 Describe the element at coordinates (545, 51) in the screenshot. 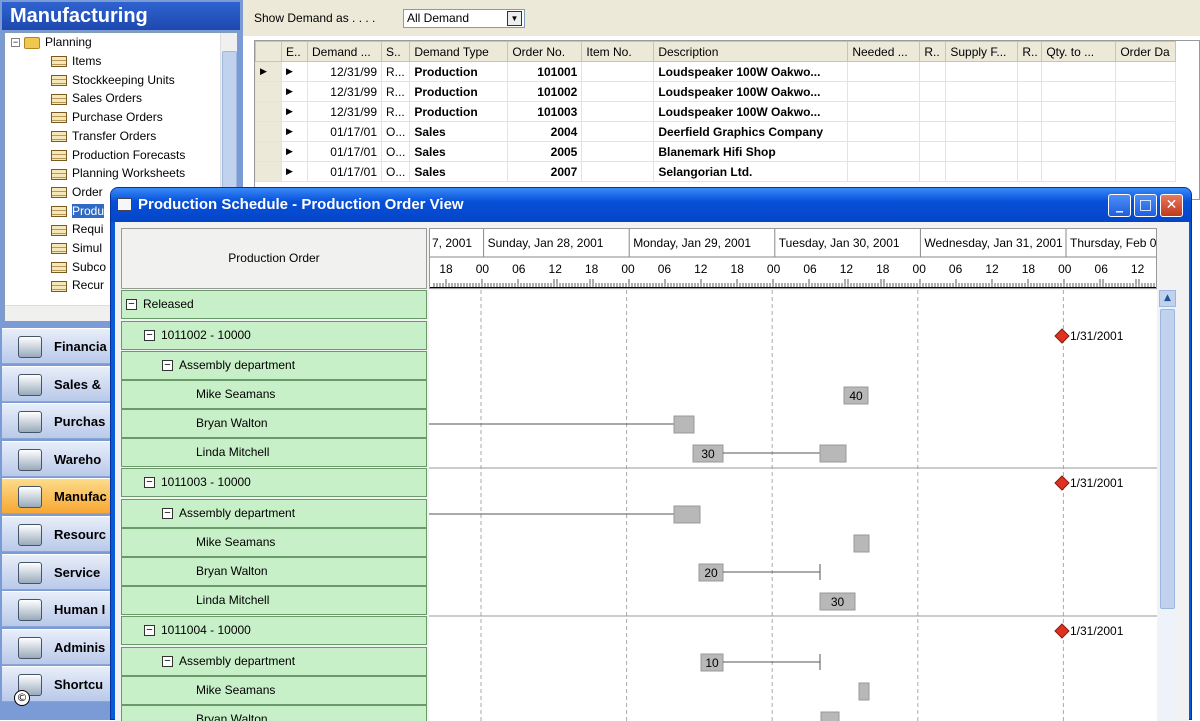

I see `column-header: Order No.` at that location.